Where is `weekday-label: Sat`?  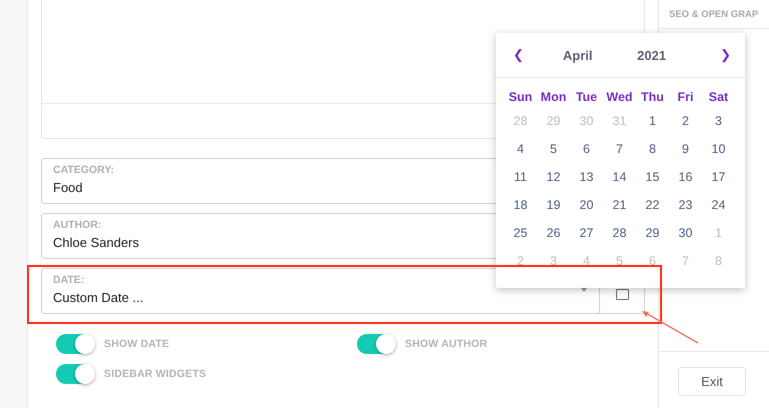 weekday-label: Sat is located at coordinates (719, 97).